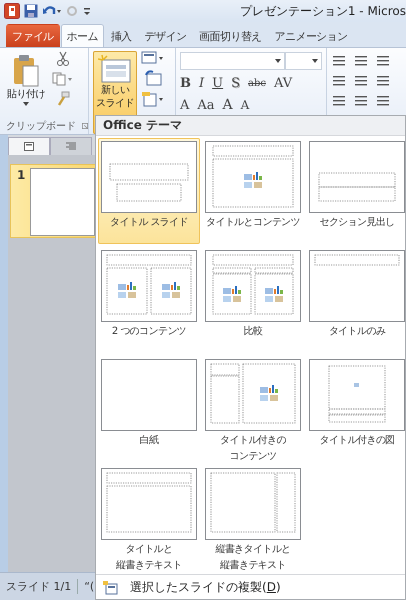 Image resolution: width=406 pixels, height=600 pixels. What do you see at coordinates (201, 83) in the screenshot?
I see `font-style-button: I` at bounding box center [201, 83].